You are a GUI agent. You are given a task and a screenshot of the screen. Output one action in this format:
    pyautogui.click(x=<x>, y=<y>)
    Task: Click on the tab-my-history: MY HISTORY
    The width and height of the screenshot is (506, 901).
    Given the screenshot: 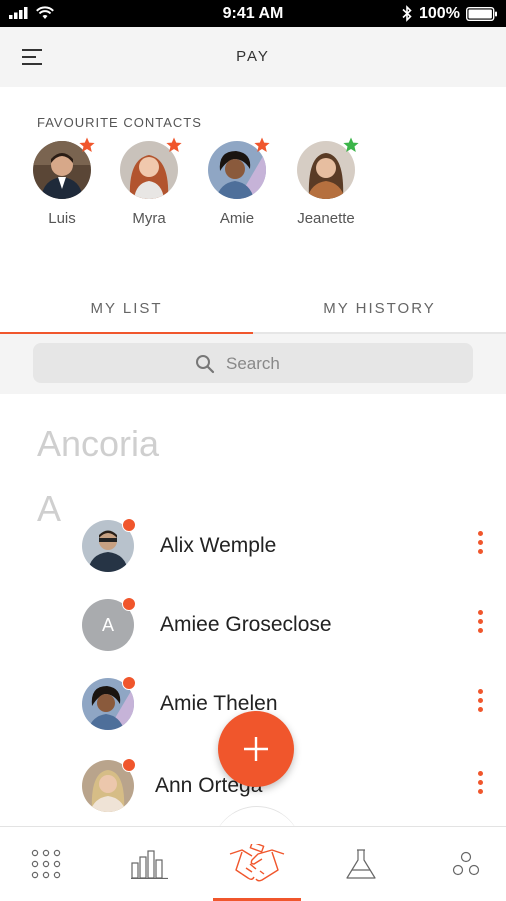 What is the action you would take?
    pyautogui.click(x=379, y=312)
    